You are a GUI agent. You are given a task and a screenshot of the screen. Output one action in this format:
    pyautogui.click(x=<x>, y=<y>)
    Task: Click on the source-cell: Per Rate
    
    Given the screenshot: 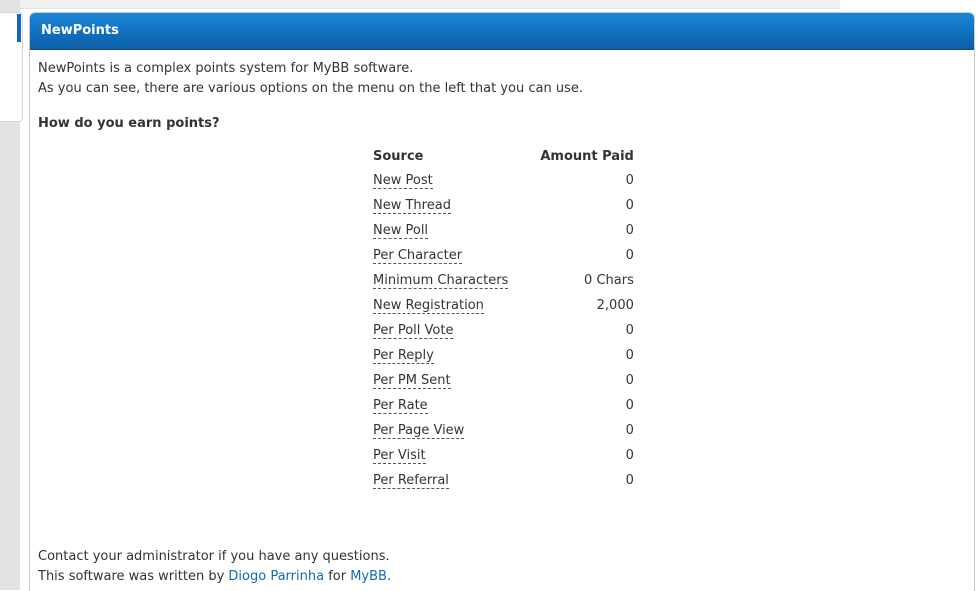 What is the action you would take?
    pyautogui.click(x=440, y=405)
    